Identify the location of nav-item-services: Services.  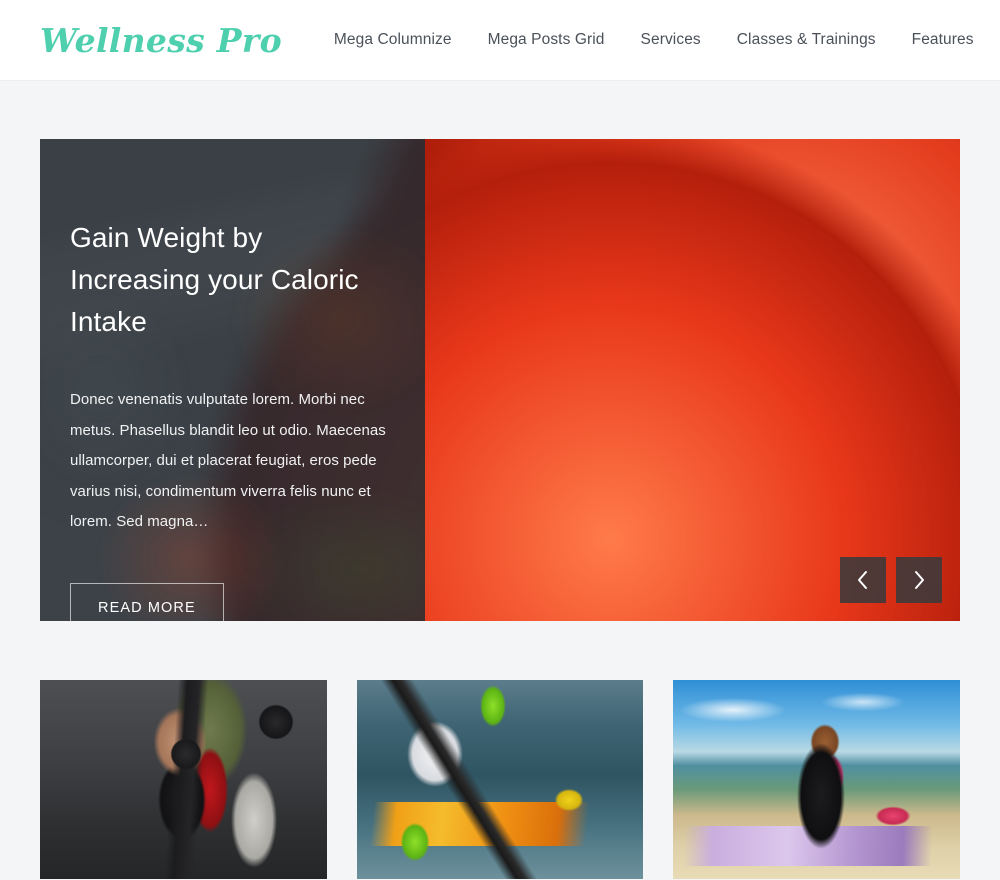
(671, 40).